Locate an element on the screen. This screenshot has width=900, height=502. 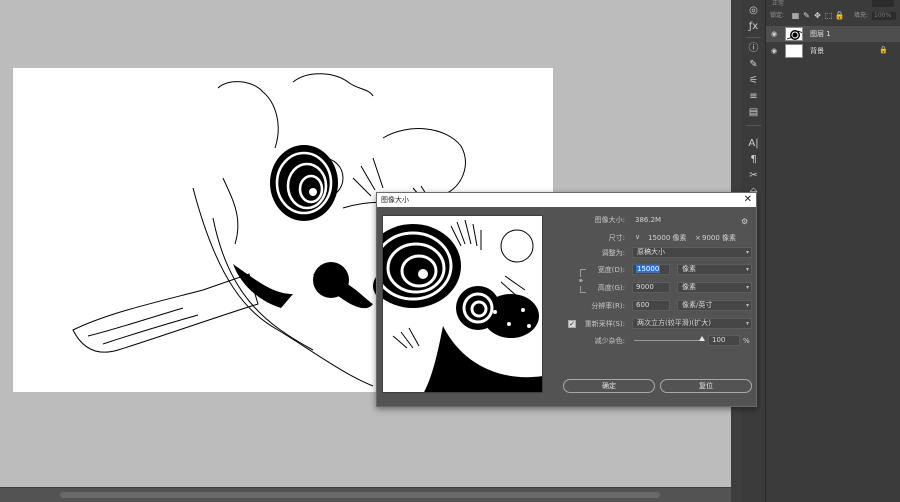
image-size-value: 386.2M is located at coordinates (648, 220).